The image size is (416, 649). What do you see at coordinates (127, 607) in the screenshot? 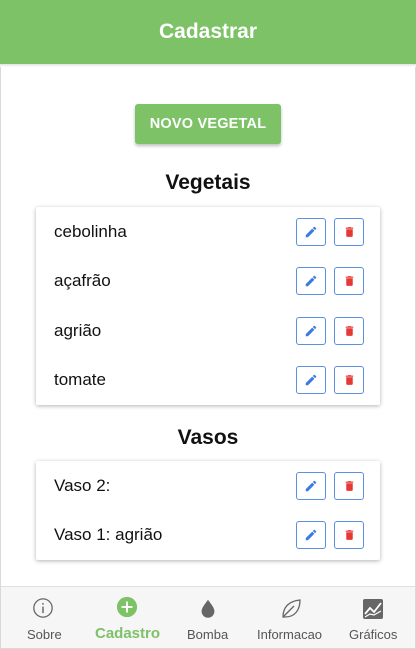
I see `add-circle-icon` at bounding box center [127, 607].